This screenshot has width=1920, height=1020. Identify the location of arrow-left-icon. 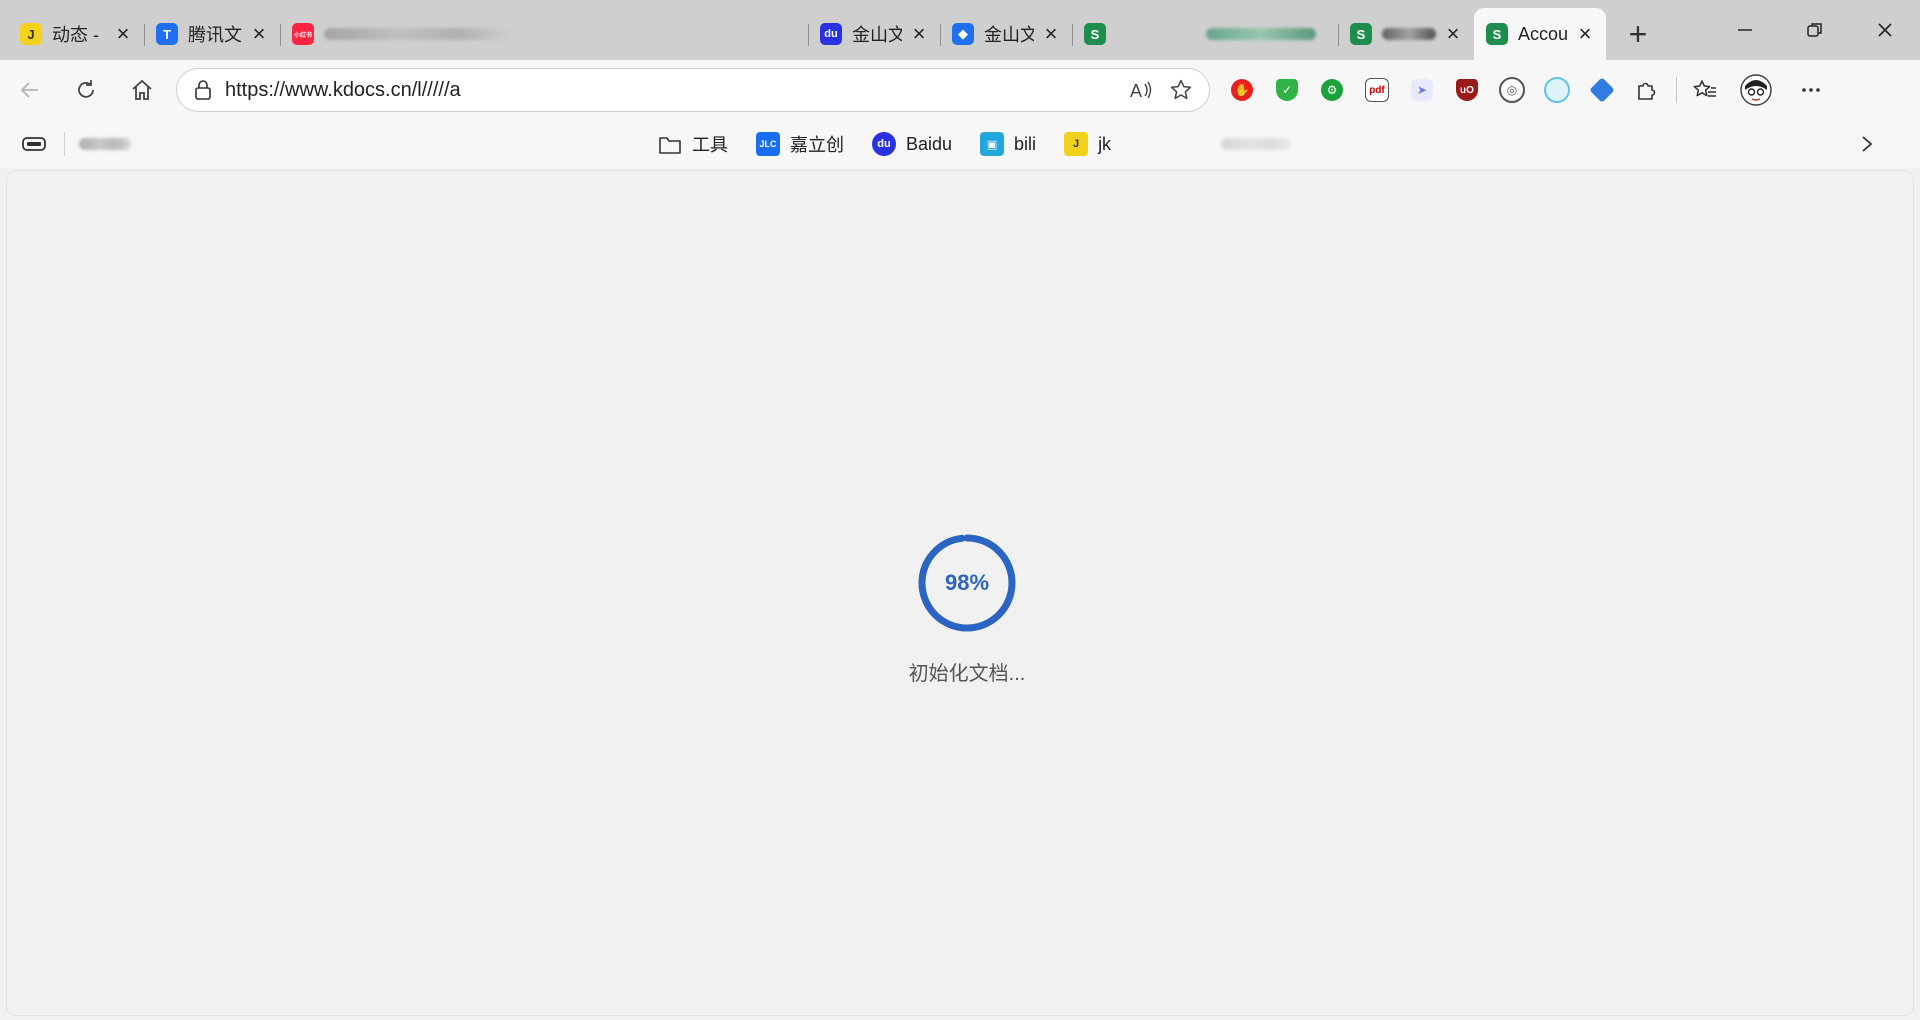
(29, 90).